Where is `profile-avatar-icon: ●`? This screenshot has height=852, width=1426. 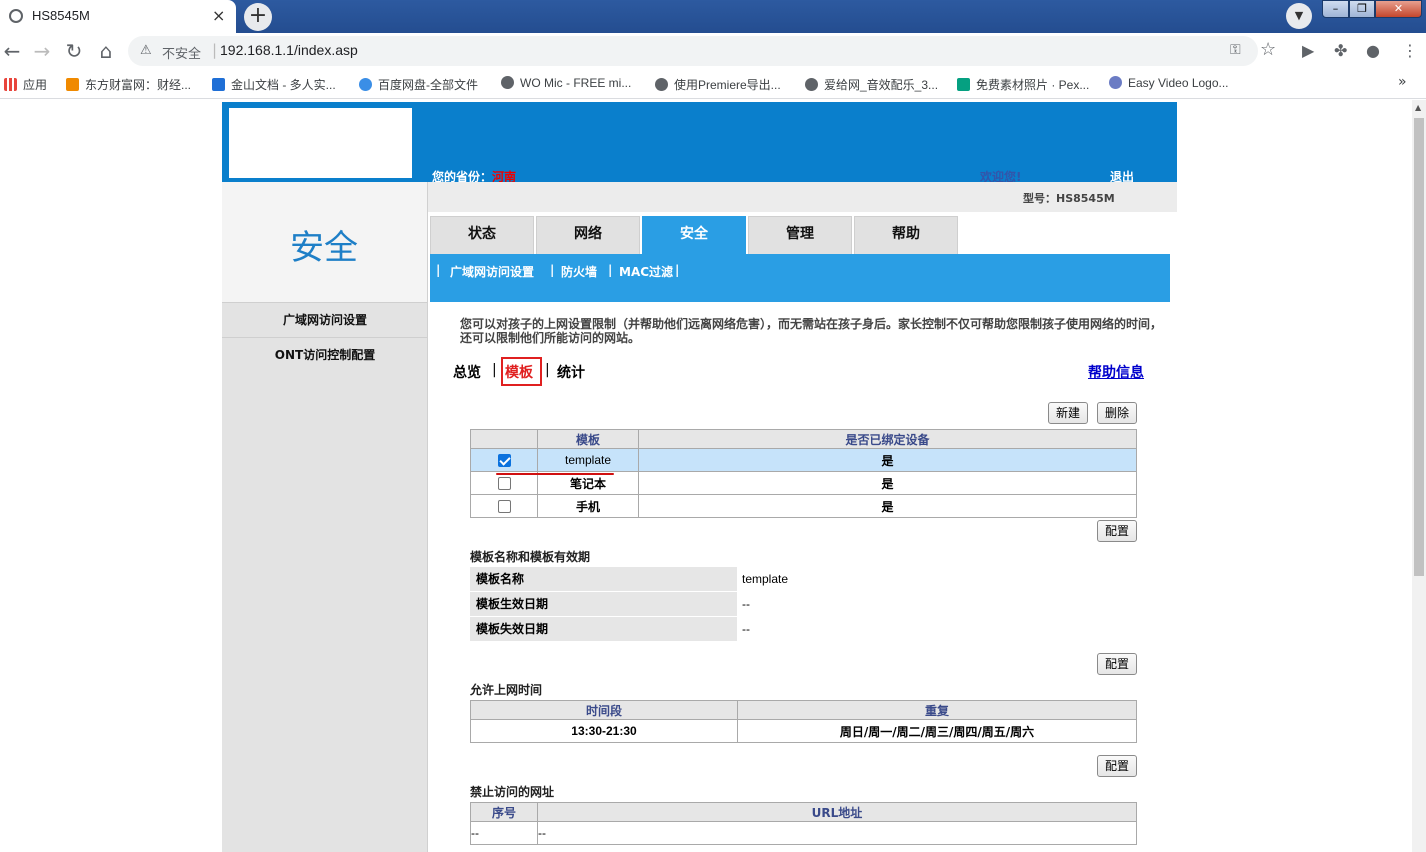 profile-avatar-icon: ● is located at coordinates (1373, 50).